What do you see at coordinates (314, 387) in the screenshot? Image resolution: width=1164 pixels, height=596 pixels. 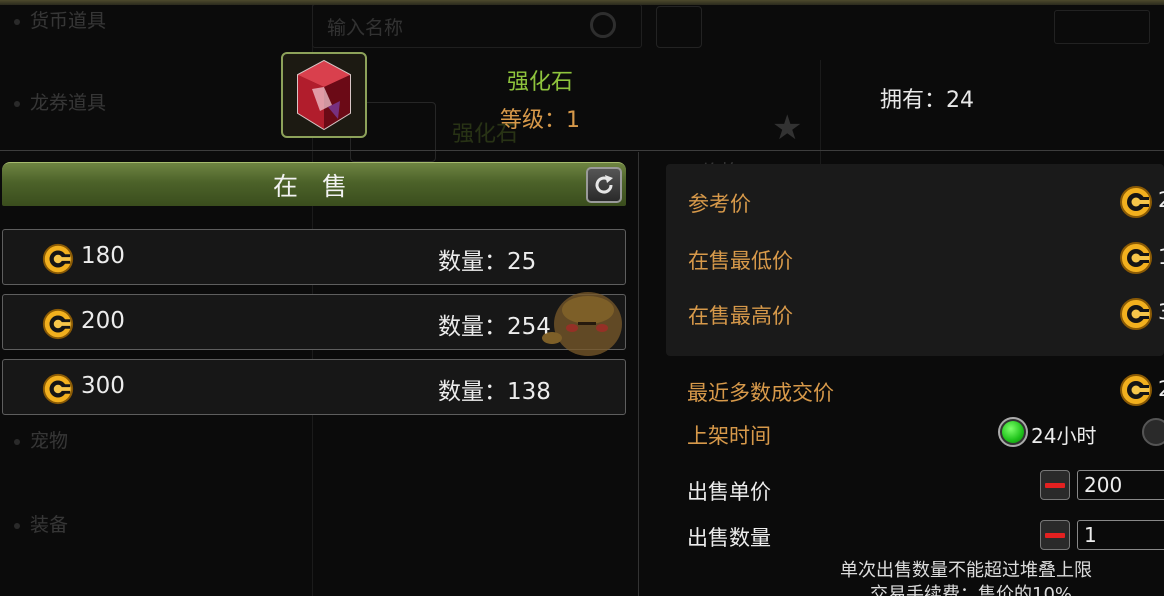 I see `sale-listing-row: 300 数量：138` at bounding box center [314, 387].